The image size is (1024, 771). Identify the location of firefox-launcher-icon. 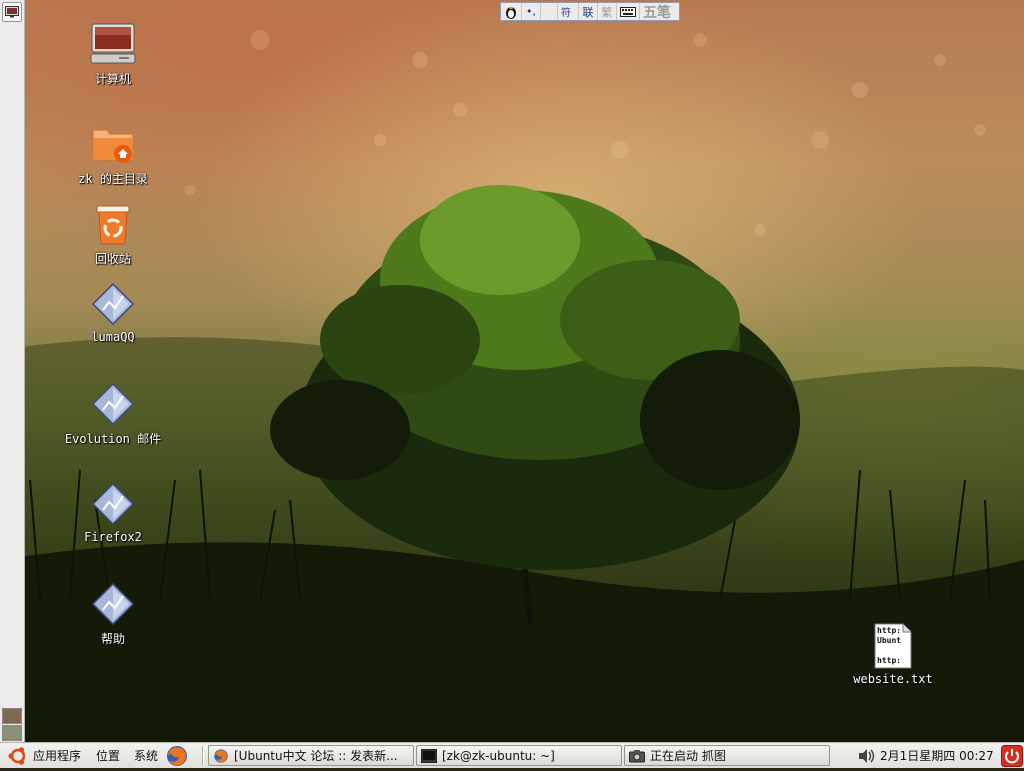
(177, 756).